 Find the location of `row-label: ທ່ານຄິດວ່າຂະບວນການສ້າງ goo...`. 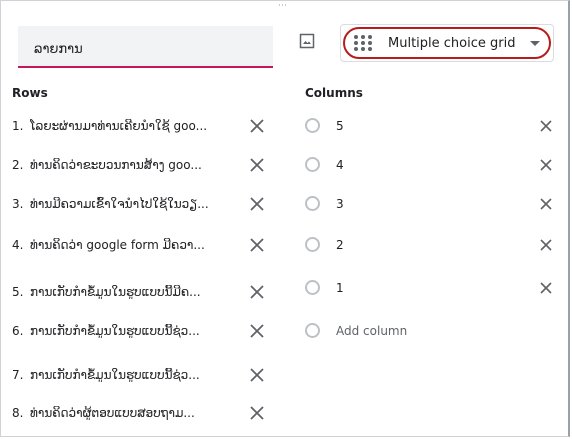

row-label: ທ່ານຄິດວ່າຂະບວນການສ້າງ goo... is located at coordinates (130, 165).